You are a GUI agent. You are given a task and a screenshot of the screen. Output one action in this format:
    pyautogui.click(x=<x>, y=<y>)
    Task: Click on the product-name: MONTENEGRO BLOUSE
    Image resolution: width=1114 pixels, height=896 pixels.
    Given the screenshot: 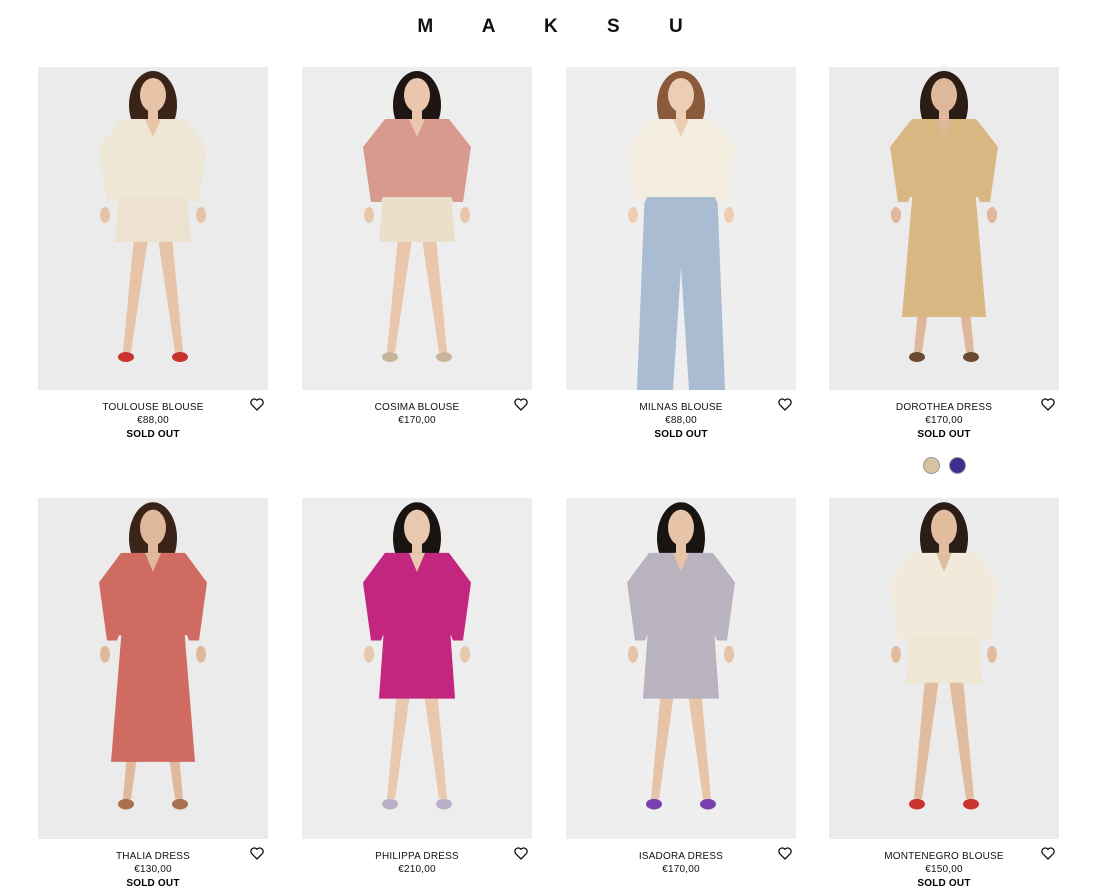 What is the action you would take?
    pyautogui.click(x=944, y=856)
    